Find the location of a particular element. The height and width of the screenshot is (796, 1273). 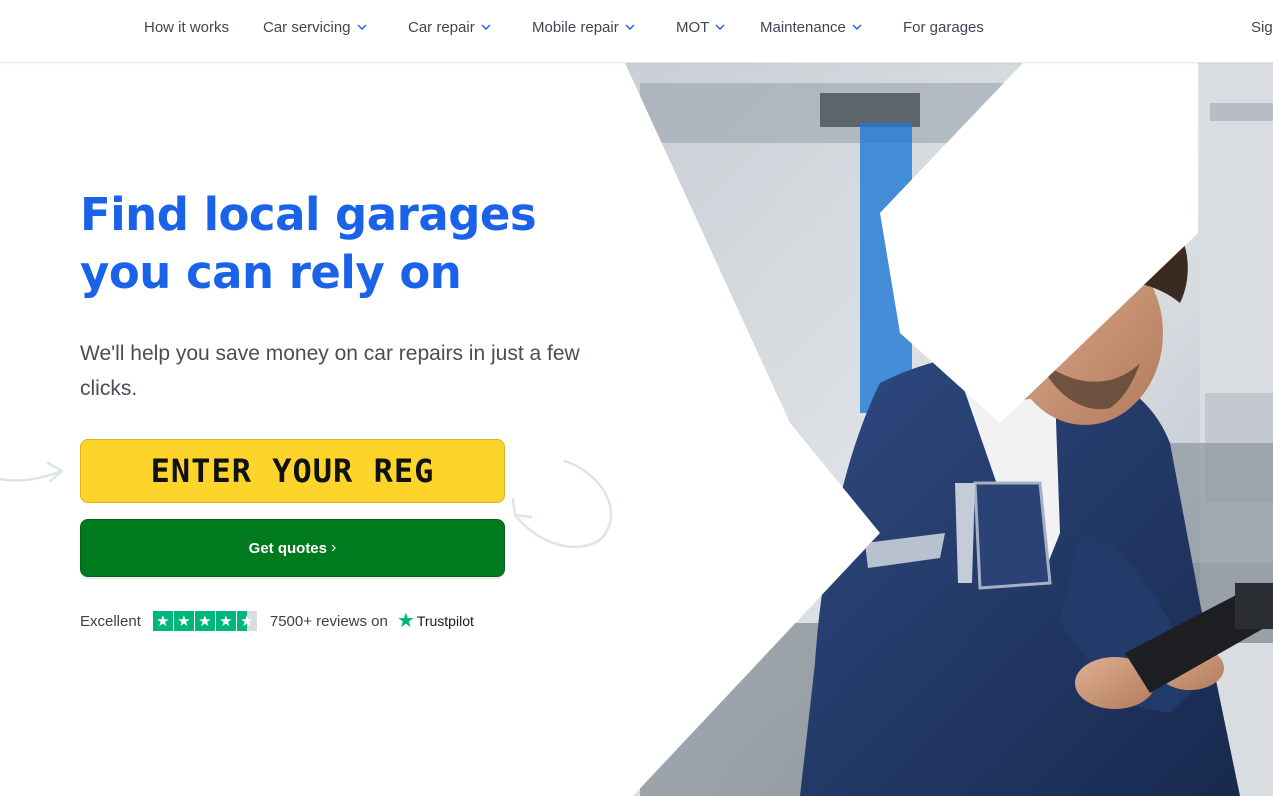

nav-label: Car servicing is located at coordinates (307, 27).